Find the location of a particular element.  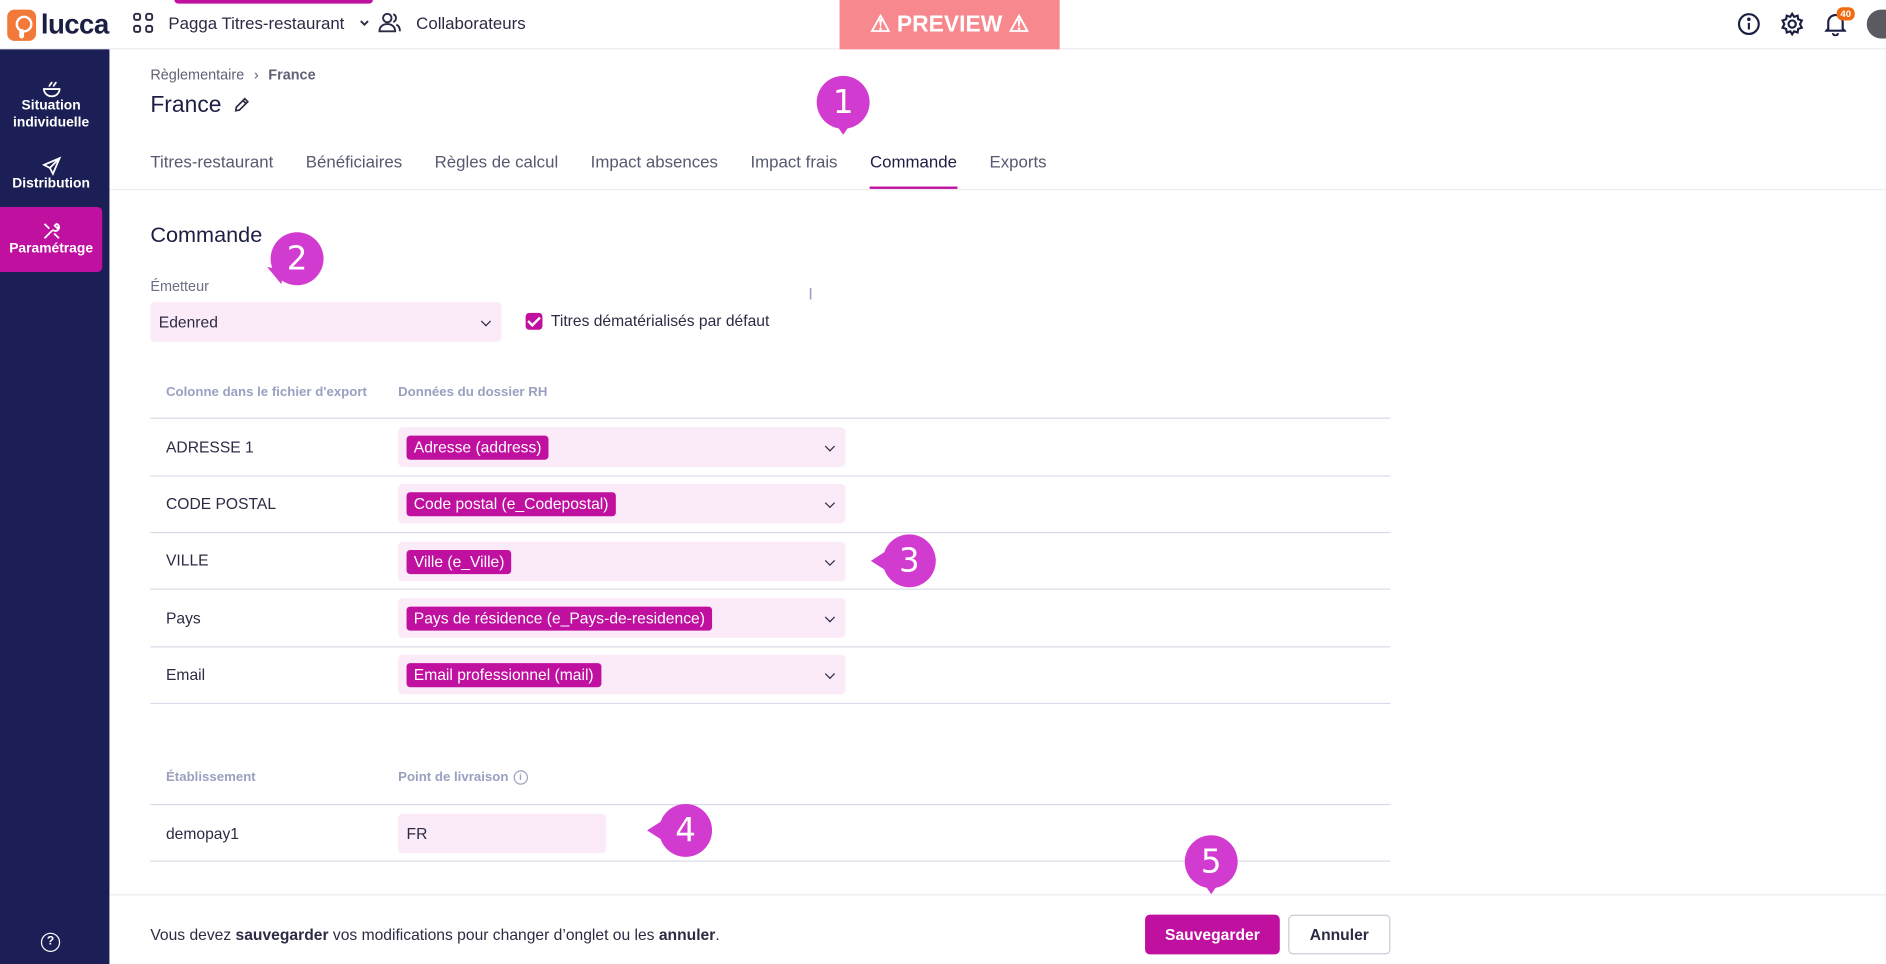

lucca-logo: lucca is located at coordinates (58, 24).